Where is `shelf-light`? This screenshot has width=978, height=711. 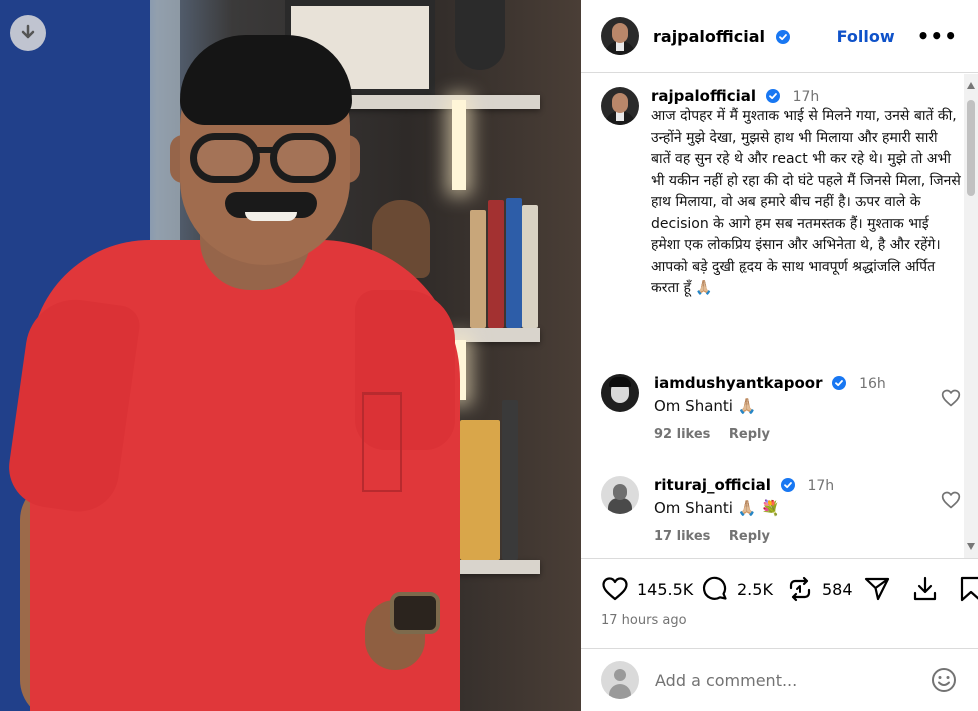 shelf-light is located at coordinates (459, 145).